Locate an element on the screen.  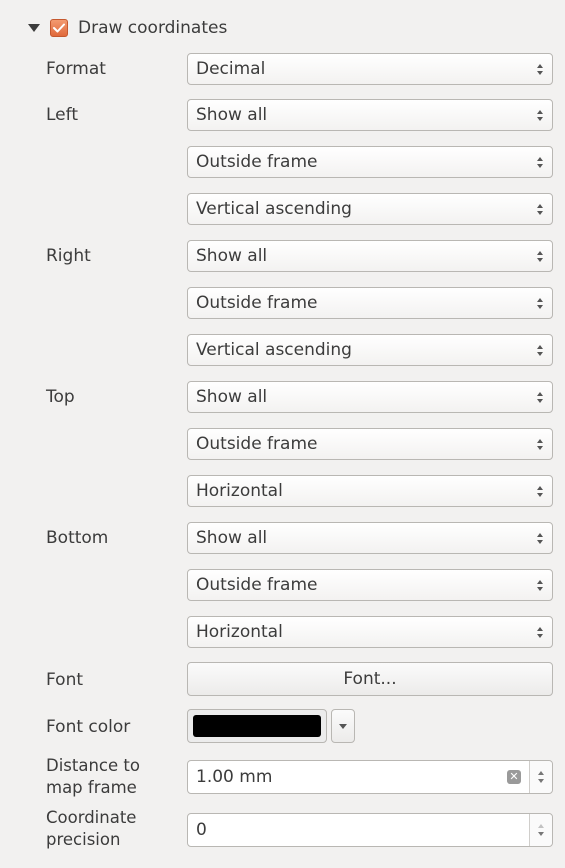
top-show-combo: Show all is located at coordinates (370, 397).